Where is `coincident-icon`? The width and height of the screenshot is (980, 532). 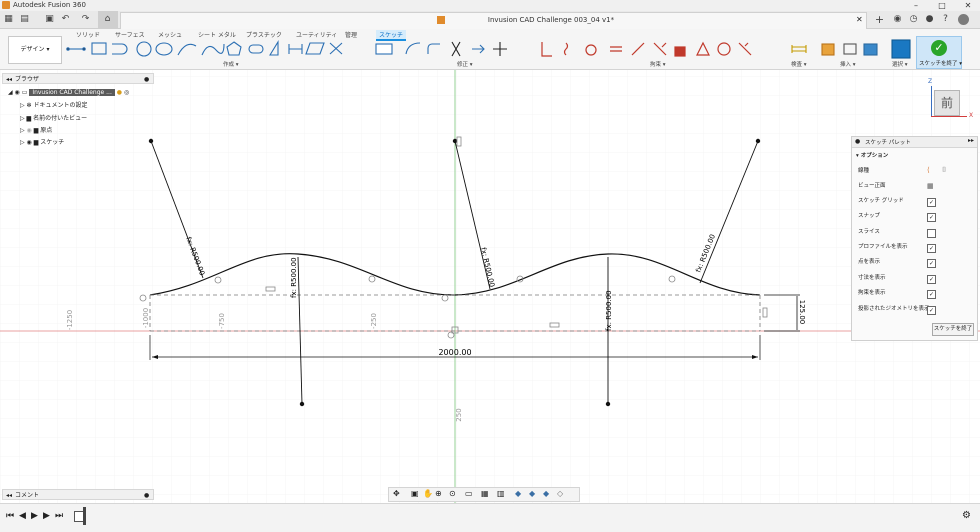
coincident-icon is located at coordinates (546, 49).